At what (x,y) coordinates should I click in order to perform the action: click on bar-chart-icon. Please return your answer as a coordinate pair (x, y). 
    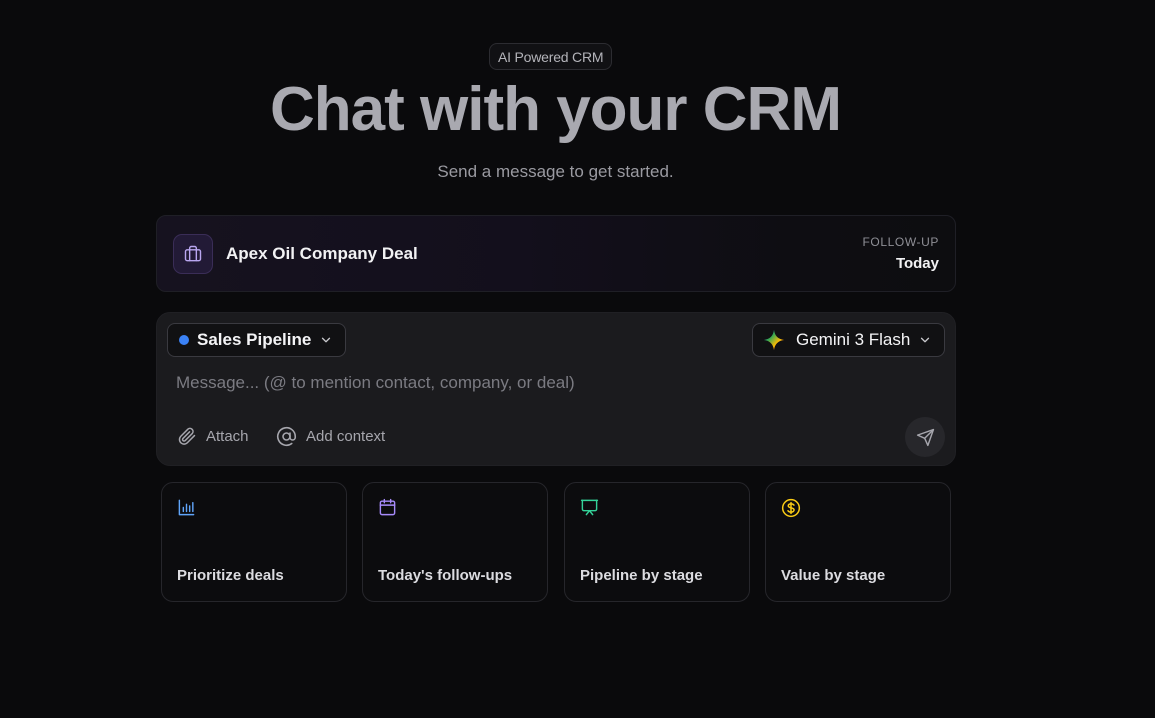
    Looking at the image, I should click on (186, 507).